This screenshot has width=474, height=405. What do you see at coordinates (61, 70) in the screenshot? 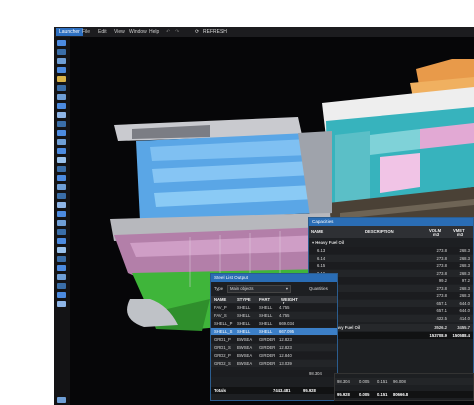
I see `curve-tool-icon` at bounding box center [61, 70].